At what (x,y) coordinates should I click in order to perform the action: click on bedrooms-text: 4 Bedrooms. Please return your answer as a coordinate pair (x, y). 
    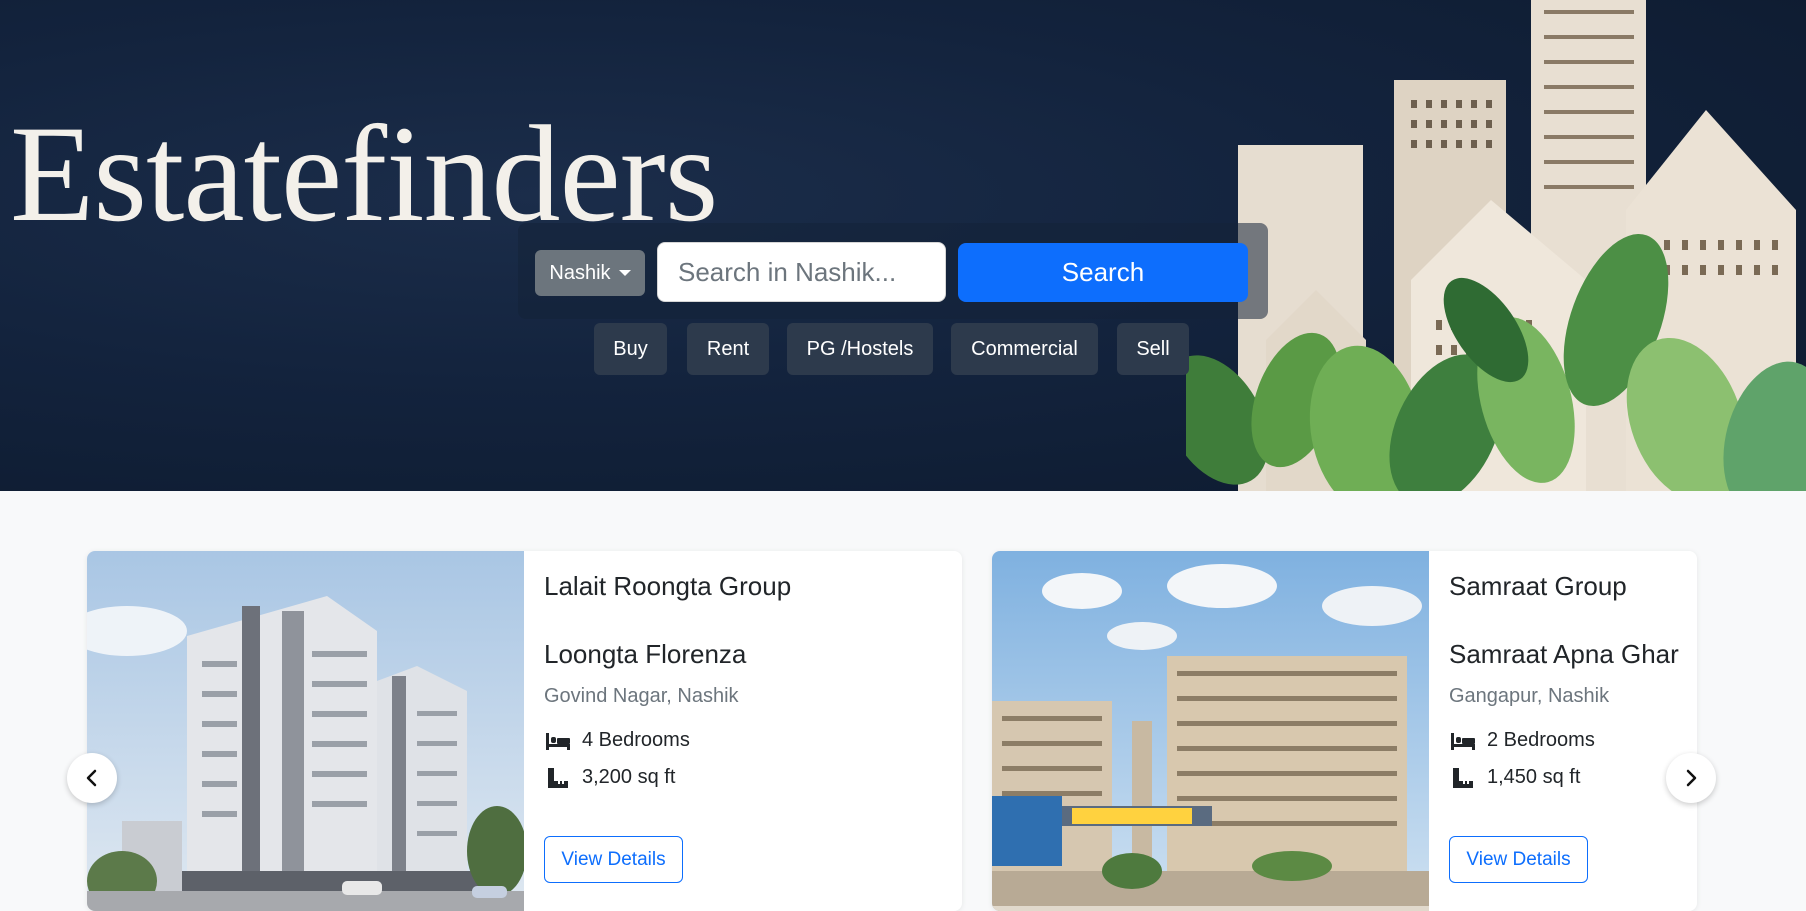
    Looking at the image, I should click on (636, 740).